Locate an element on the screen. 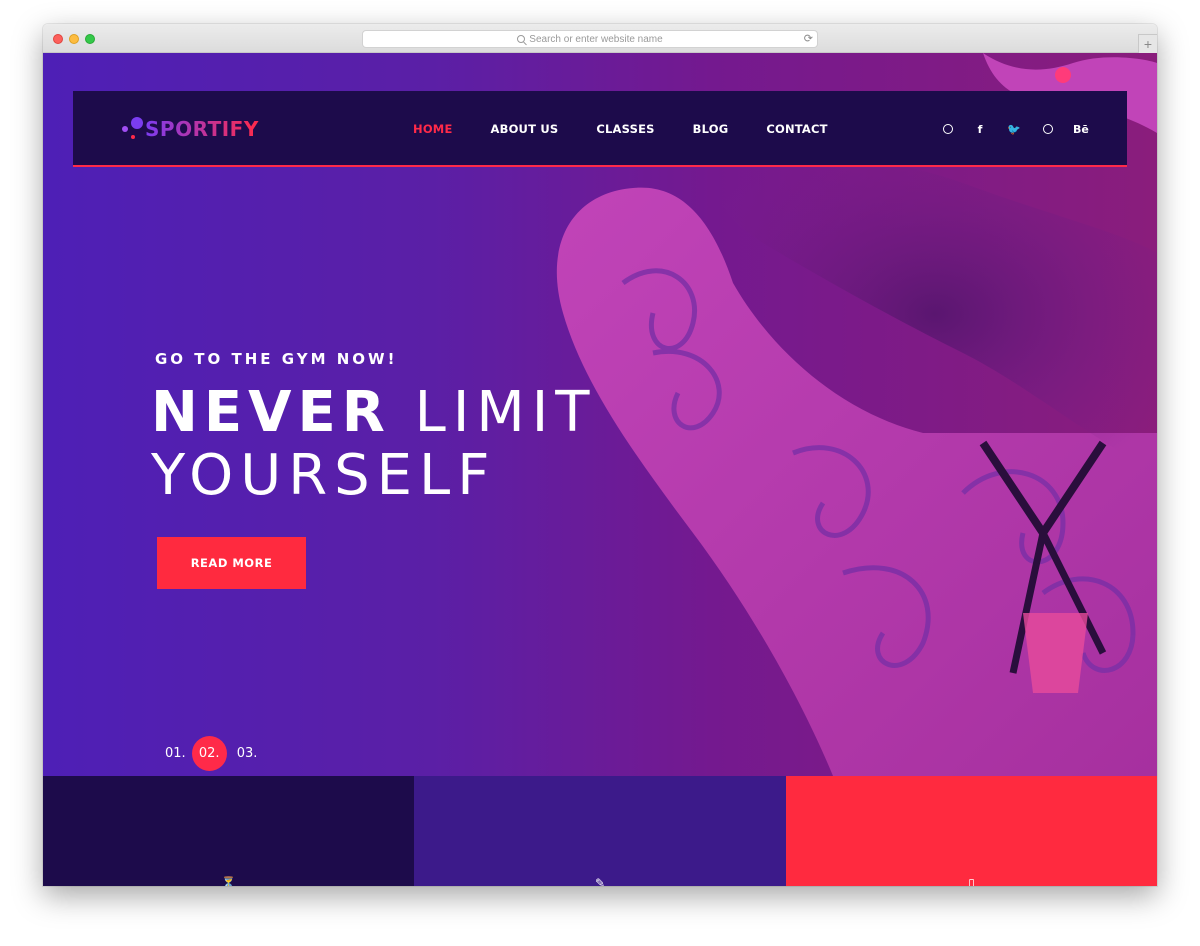 This screenshot has width=1200, height=946. feature-card-3: ▯ is located at coordinates (971, 831).